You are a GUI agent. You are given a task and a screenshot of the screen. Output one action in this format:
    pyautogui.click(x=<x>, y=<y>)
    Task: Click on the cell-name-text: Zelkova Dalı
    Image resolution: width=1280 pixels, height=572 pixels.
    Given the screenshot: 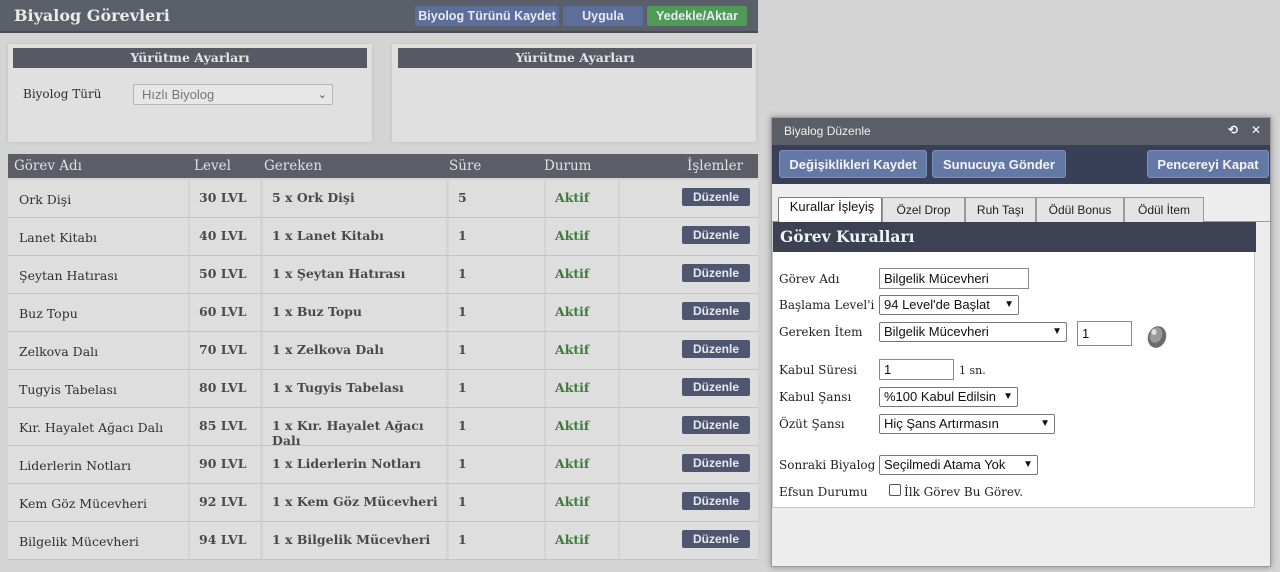 What is the action you would take?
    pyautogui.click(x=59, y=351)
    